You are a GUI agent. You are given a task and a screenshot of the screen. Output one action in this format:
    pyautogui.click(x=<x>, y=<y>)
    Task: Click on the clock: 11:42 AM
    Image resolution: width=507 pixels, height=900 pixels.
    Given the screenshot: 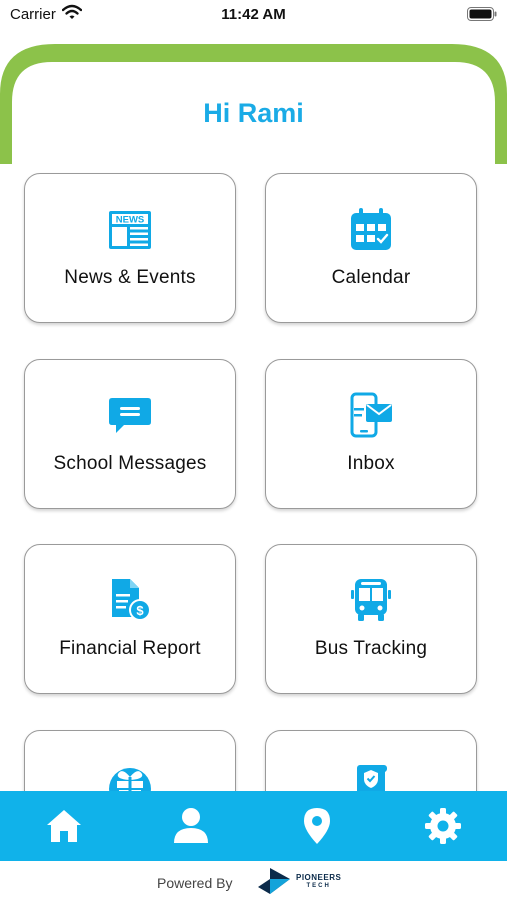 What is the action you would take?
    pyautogui.click(x=253, y=14)
    